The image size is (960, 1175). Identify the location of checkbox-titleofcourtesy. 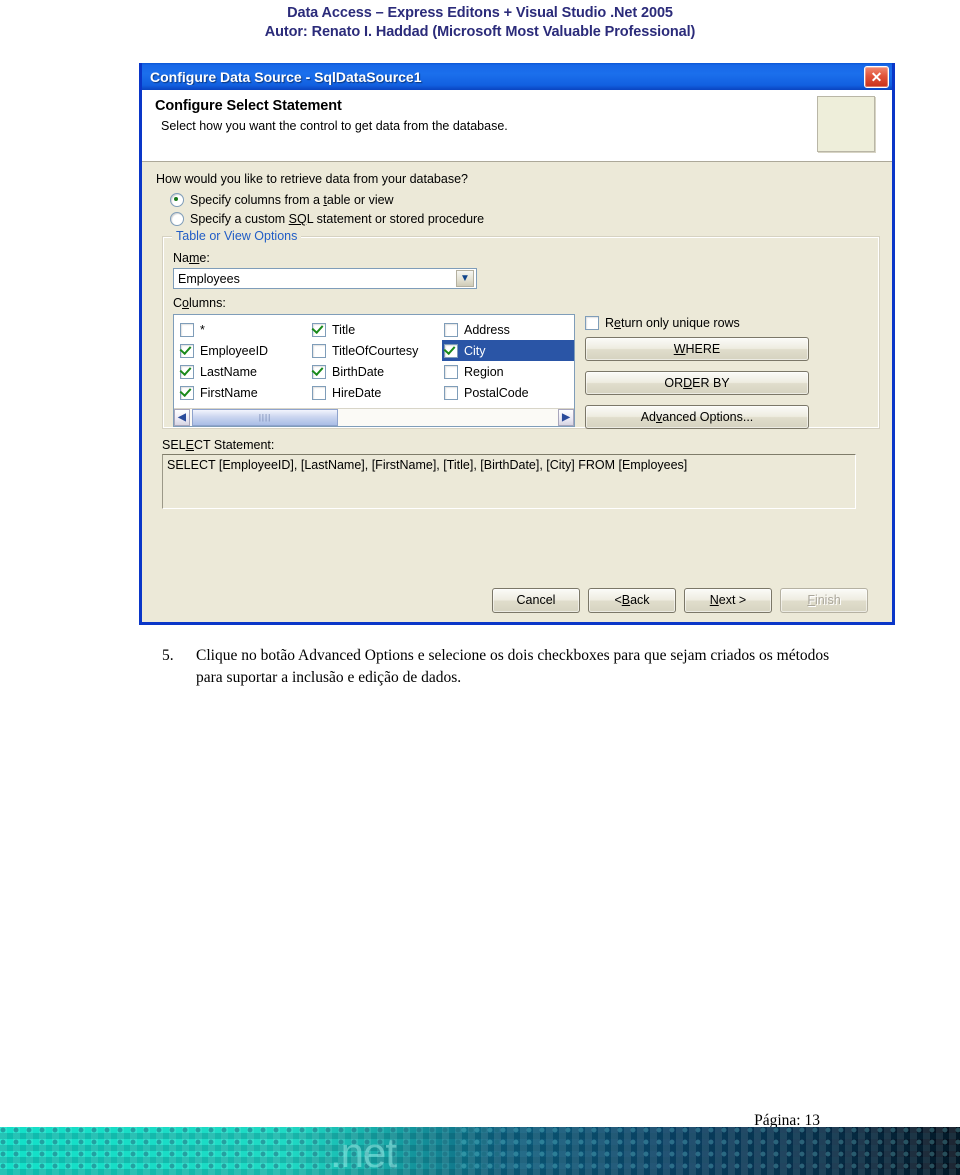
(319, 350).